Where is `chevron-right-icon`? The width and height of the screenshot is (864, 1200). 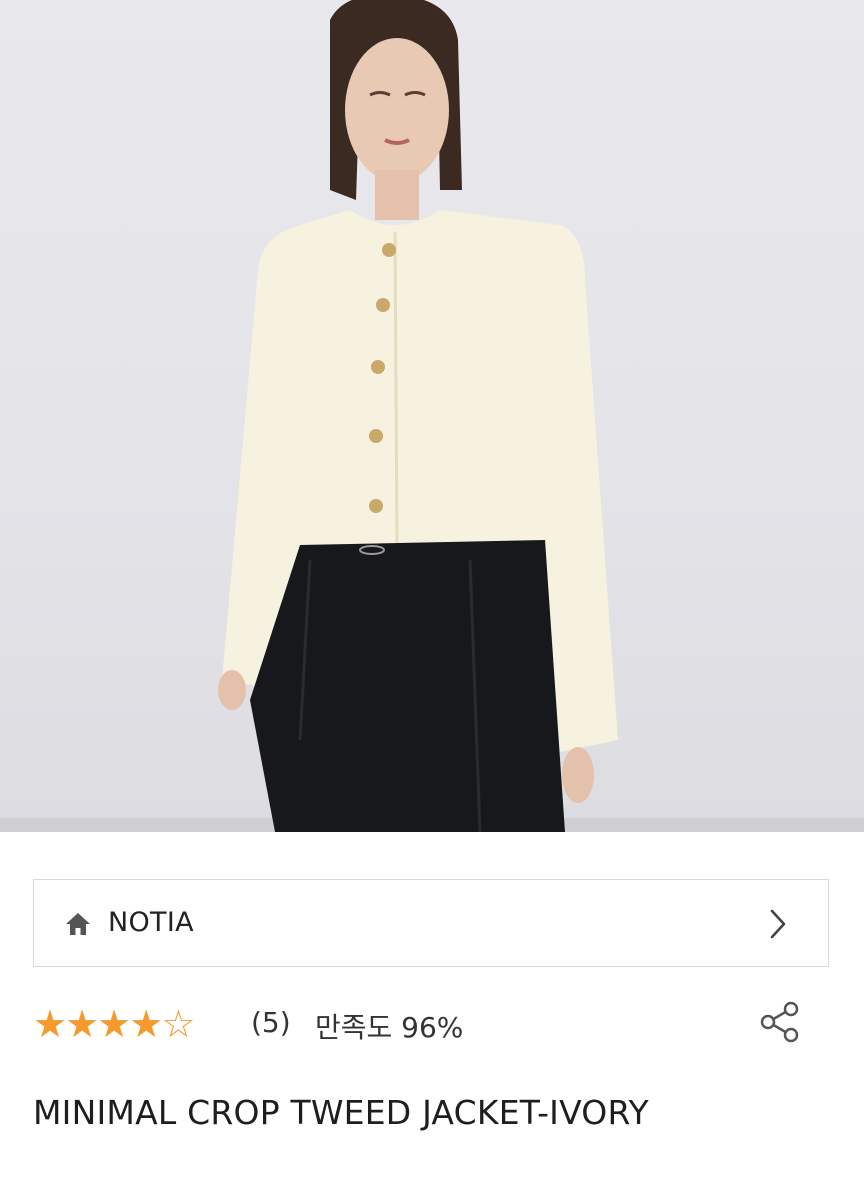 chevron-right-icon is located at coordinates (778, 924).